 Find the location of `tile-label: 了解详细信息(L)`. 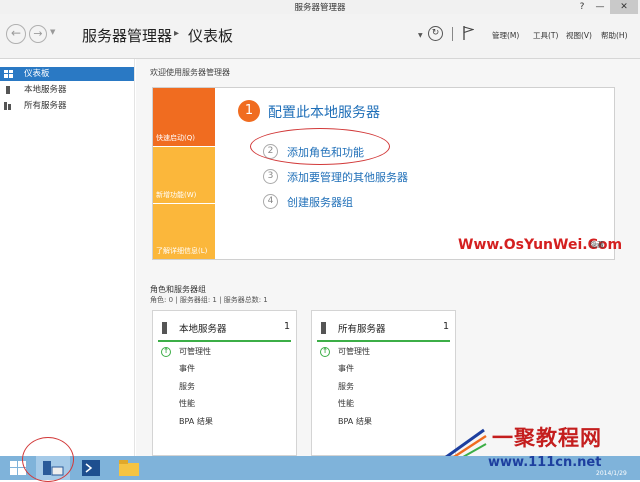

tile-label: 了解详细信息(L) is located at coordinates (182, 251).